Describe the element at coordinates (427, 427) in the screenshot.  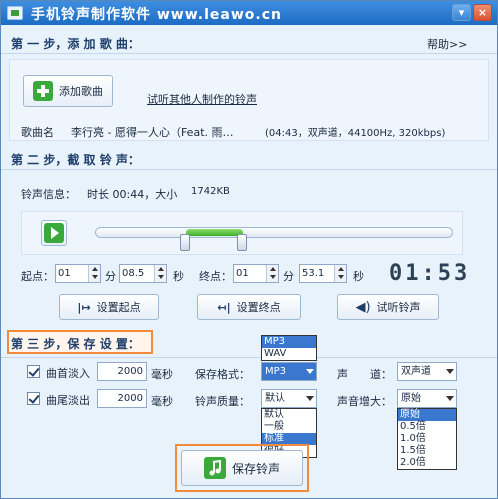
I see `gain-option: 0.5倍` at that location.